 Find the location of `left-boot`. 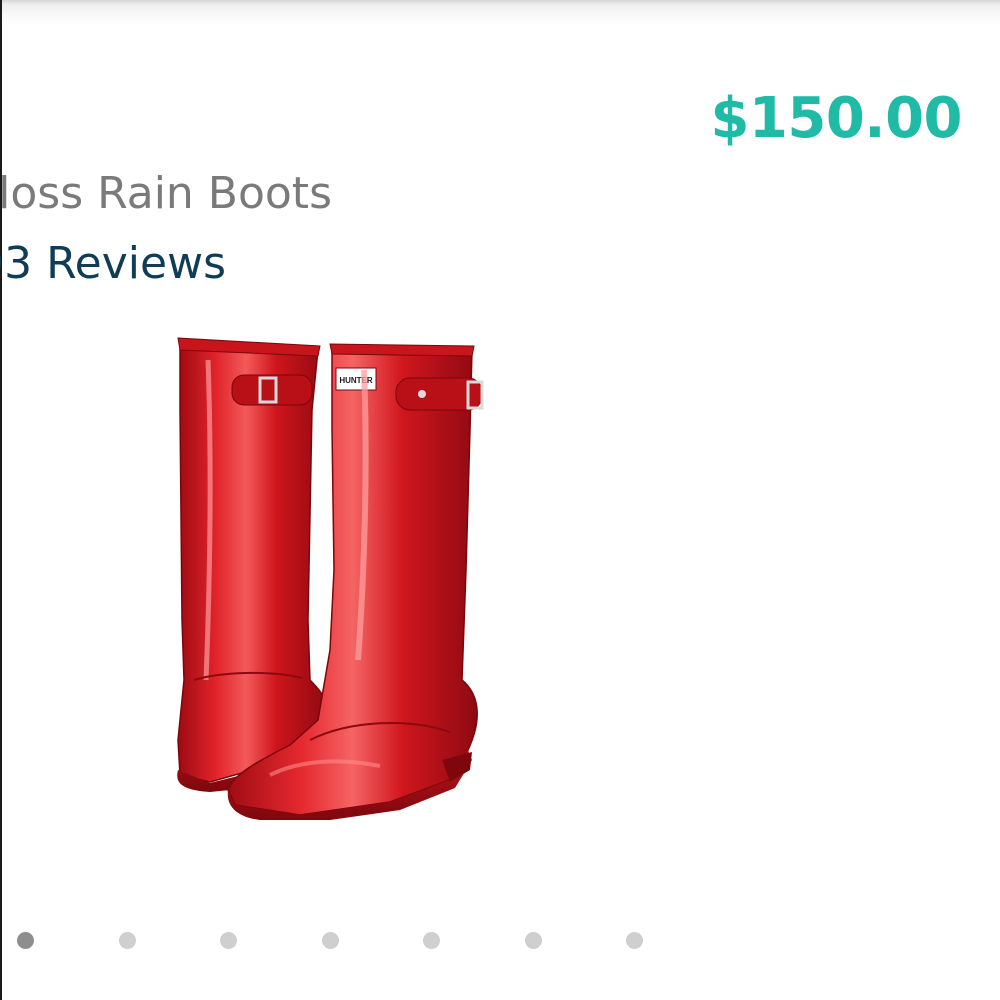

left-boot is located at coordinates (253, 564).